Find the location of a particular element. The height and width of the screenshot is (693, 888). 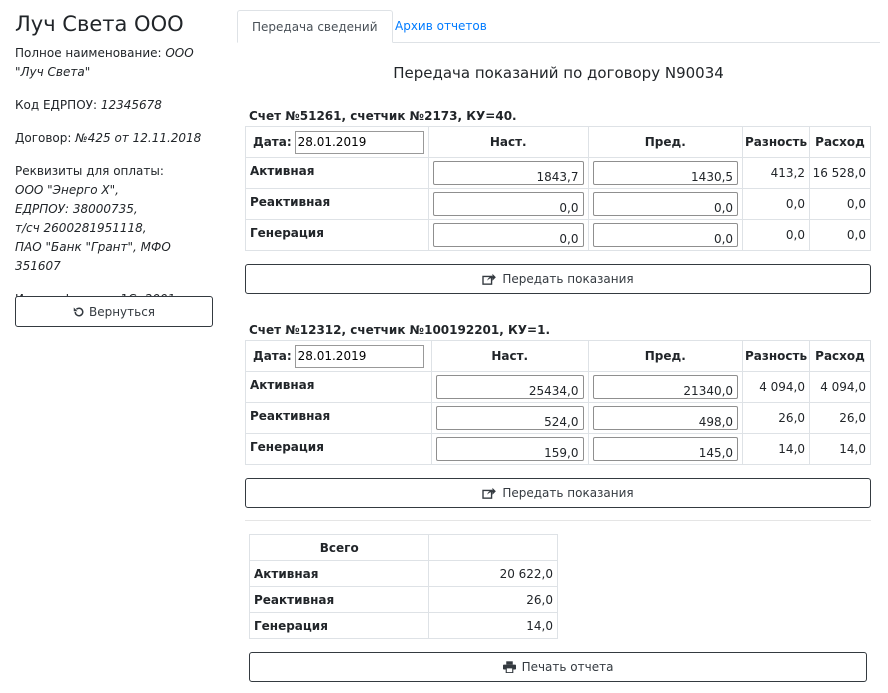

company-title: Луч Света ООО is located at coordinates (99, 24).